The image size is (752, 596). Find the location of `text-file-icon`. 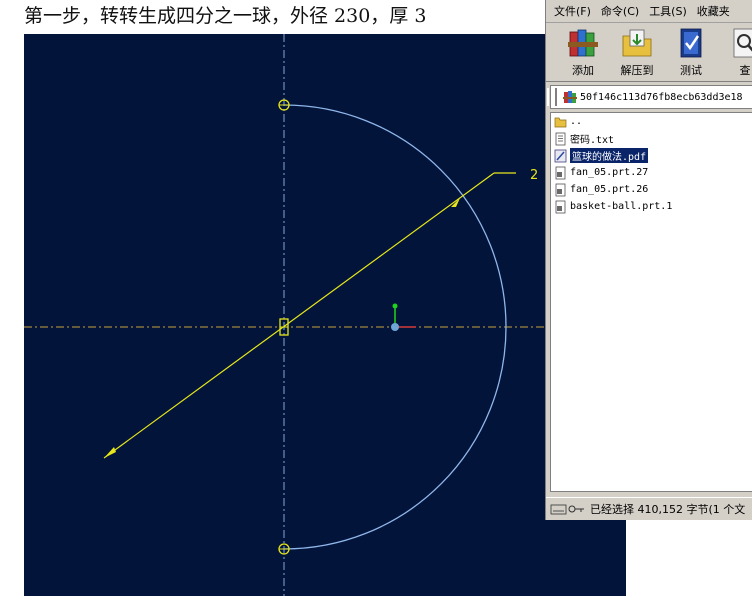

text-file-icon is located at coordinates (560, 138).